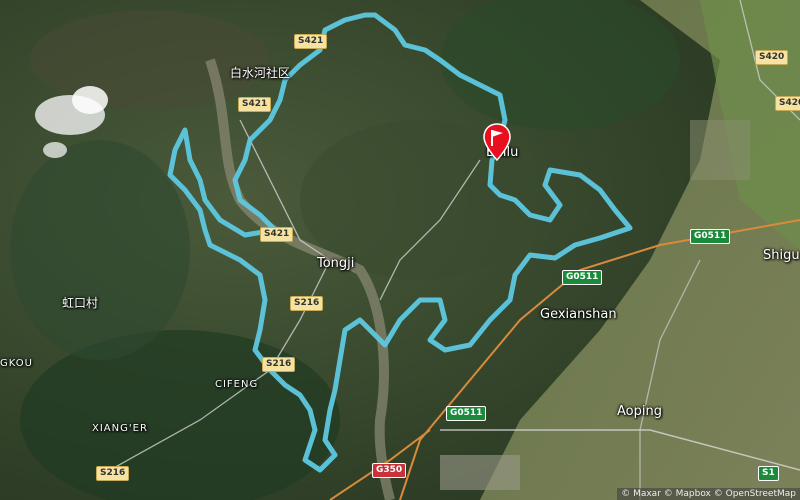  What do you see at coordinates (237, 384) in the screenshot?
I see `place-label-cifeng: CIFENG` at bounding box center [237, 384].